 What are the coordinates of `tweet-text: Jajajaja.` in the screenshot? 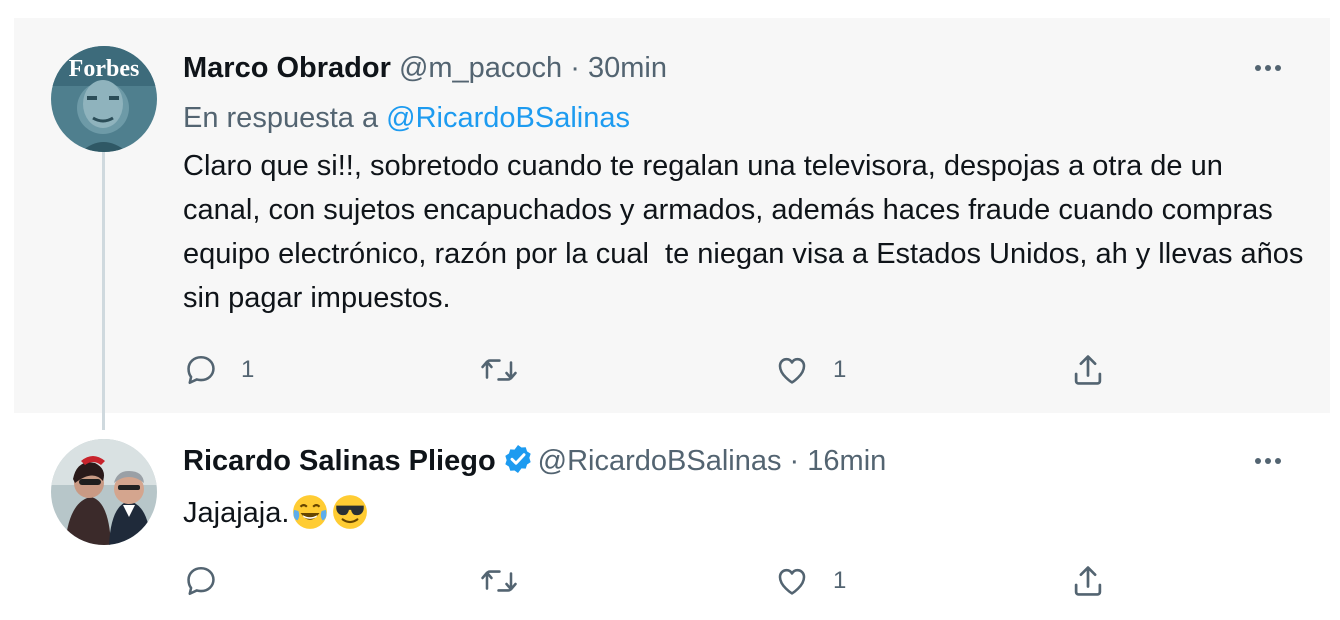 It's located at (745, 517).